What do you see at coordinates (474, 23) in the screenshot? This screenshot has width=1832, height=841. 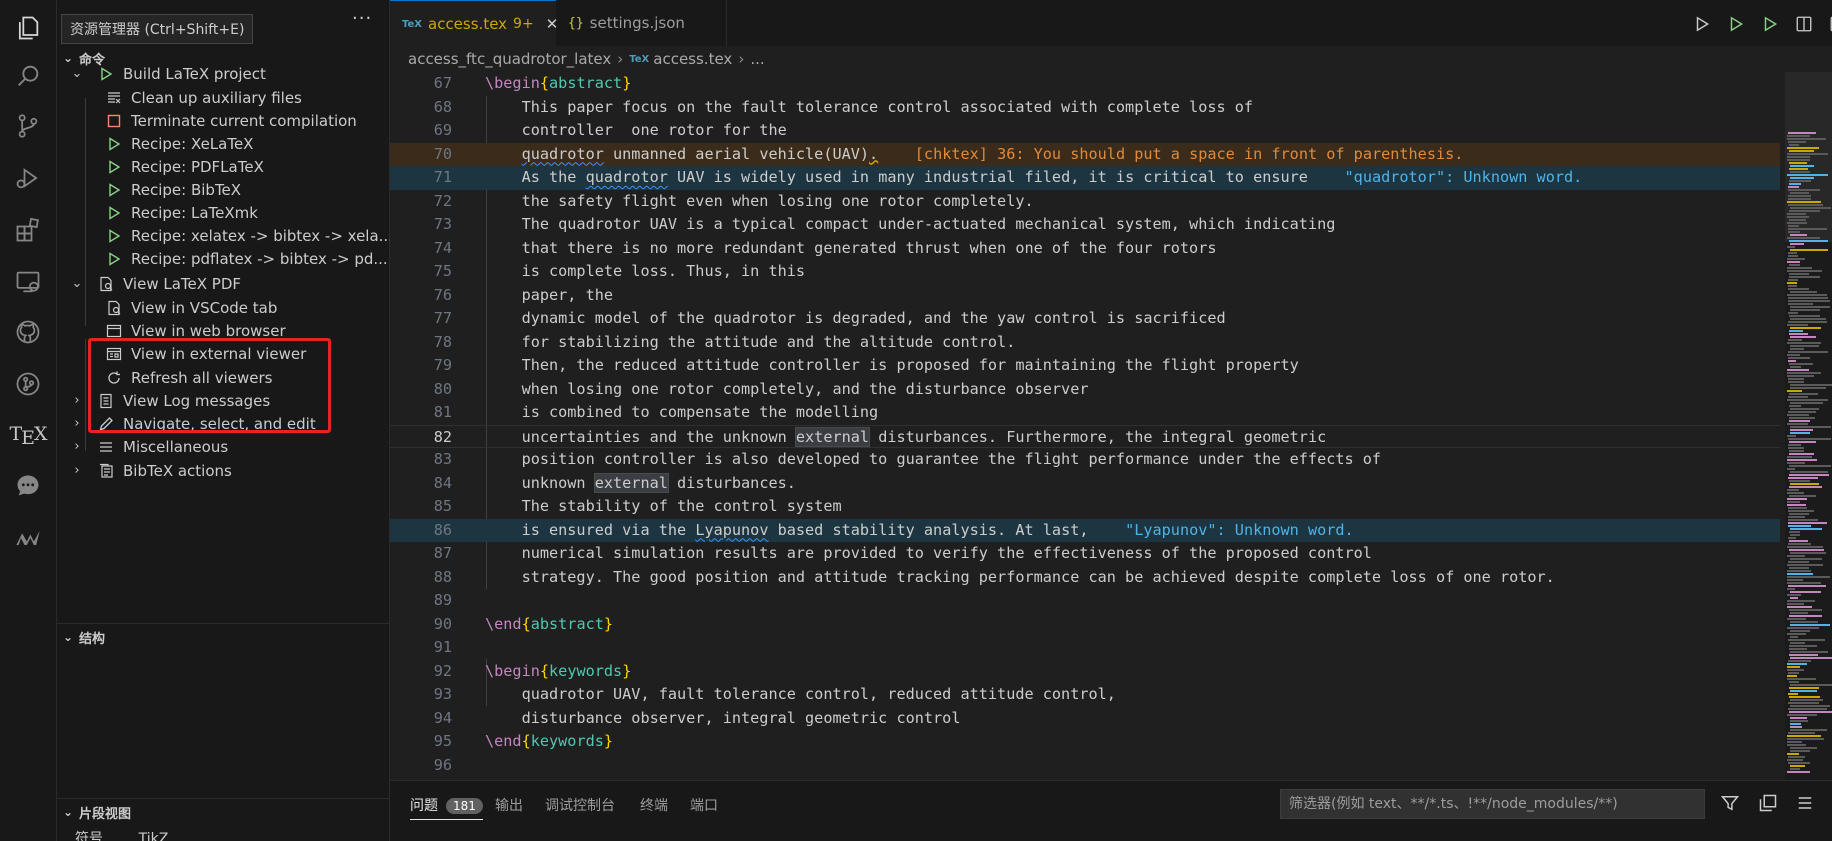 I see `tab-access-tex: TeX access.tex 9+ ✕` at bounding box center [474, 23].